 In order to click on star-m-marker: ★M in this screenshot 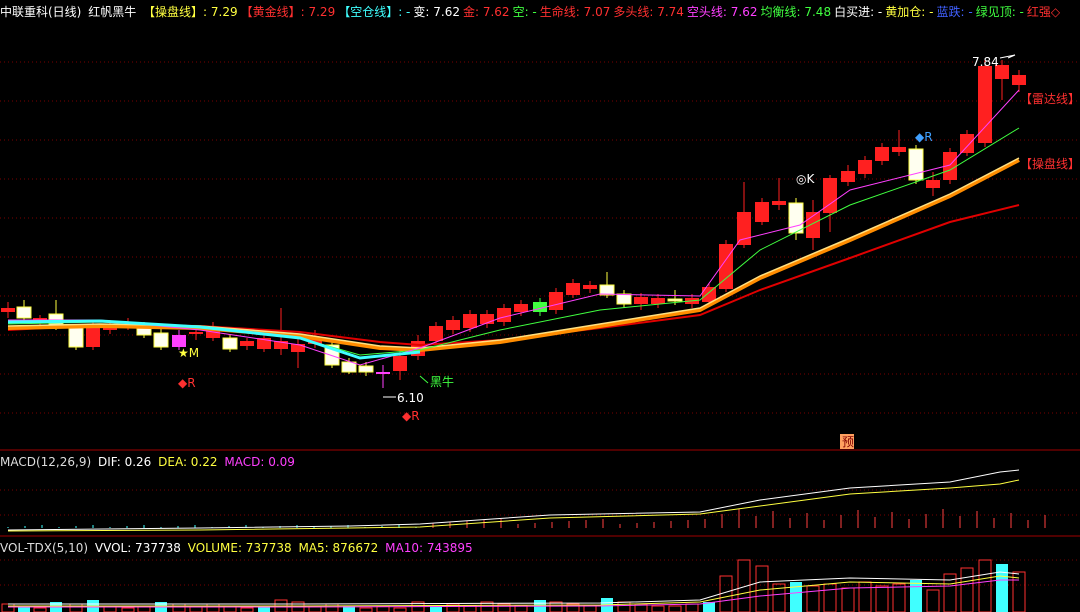, I will do `click(188, 353)`.